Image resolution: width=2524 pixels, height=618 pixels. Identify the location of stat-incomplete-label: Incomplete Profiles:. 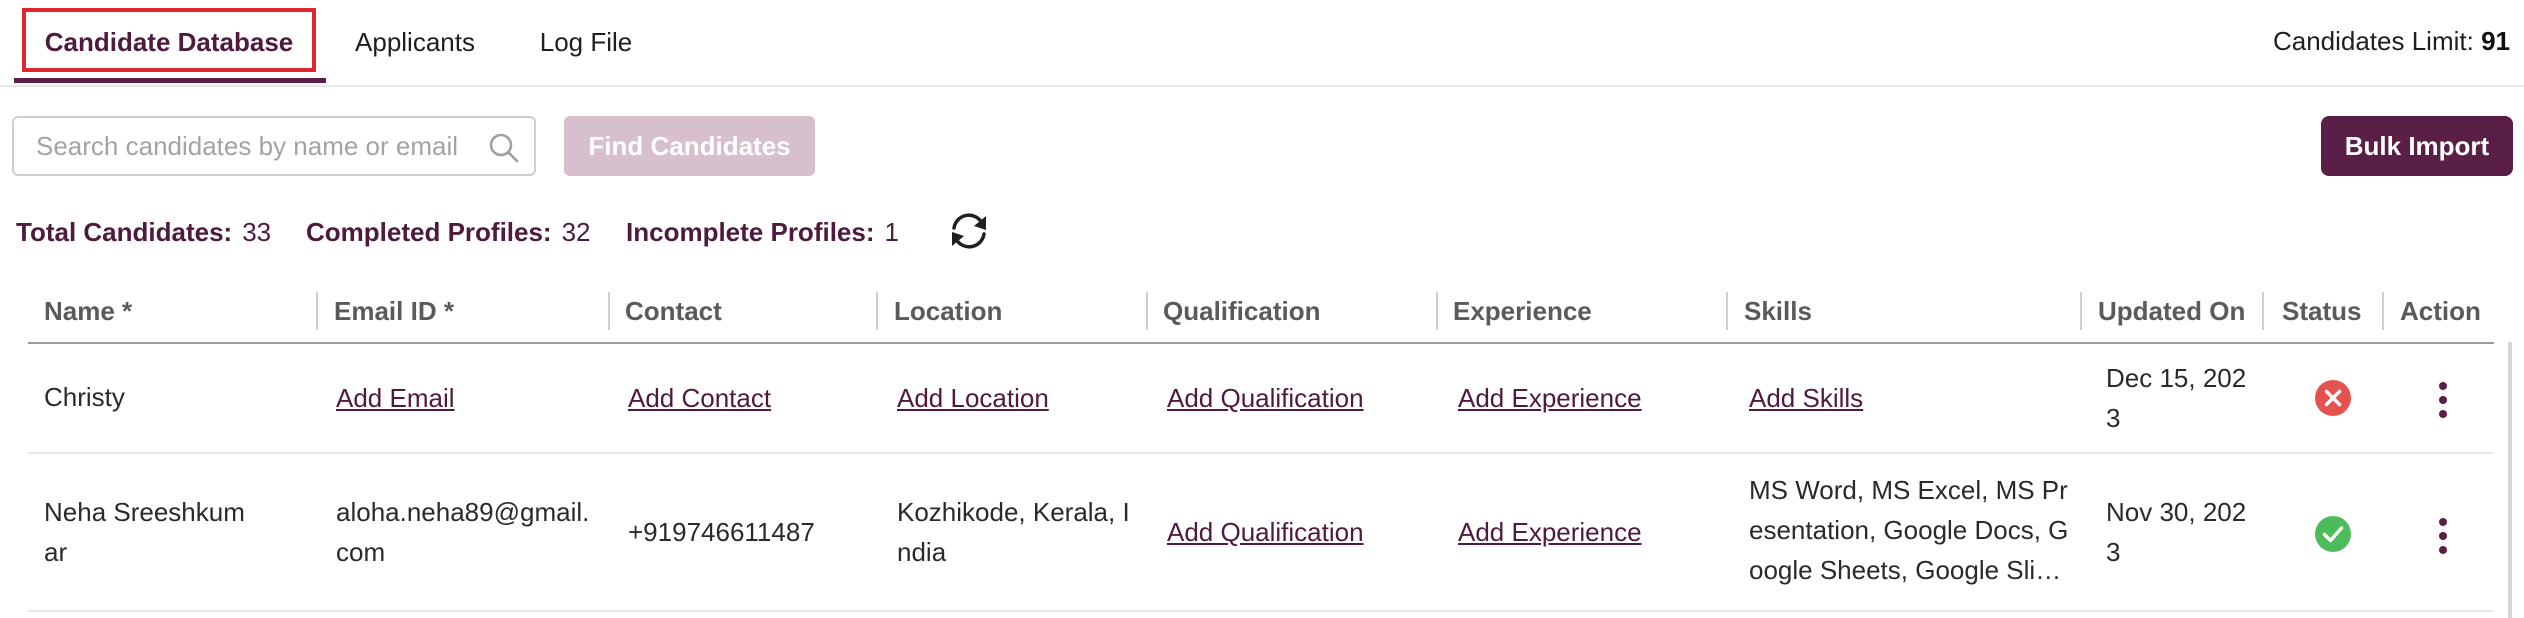
(750, 231).